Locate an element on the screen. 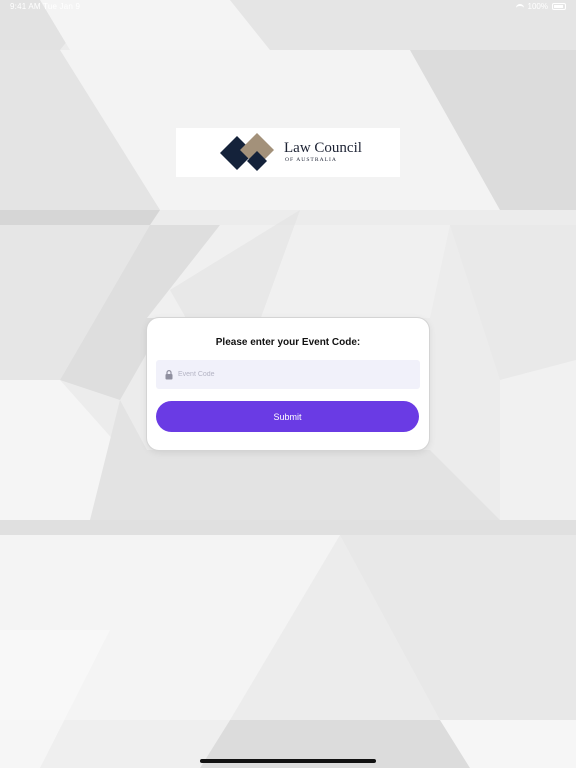  status-indicators: 100% is located at coordinates (540, 6).